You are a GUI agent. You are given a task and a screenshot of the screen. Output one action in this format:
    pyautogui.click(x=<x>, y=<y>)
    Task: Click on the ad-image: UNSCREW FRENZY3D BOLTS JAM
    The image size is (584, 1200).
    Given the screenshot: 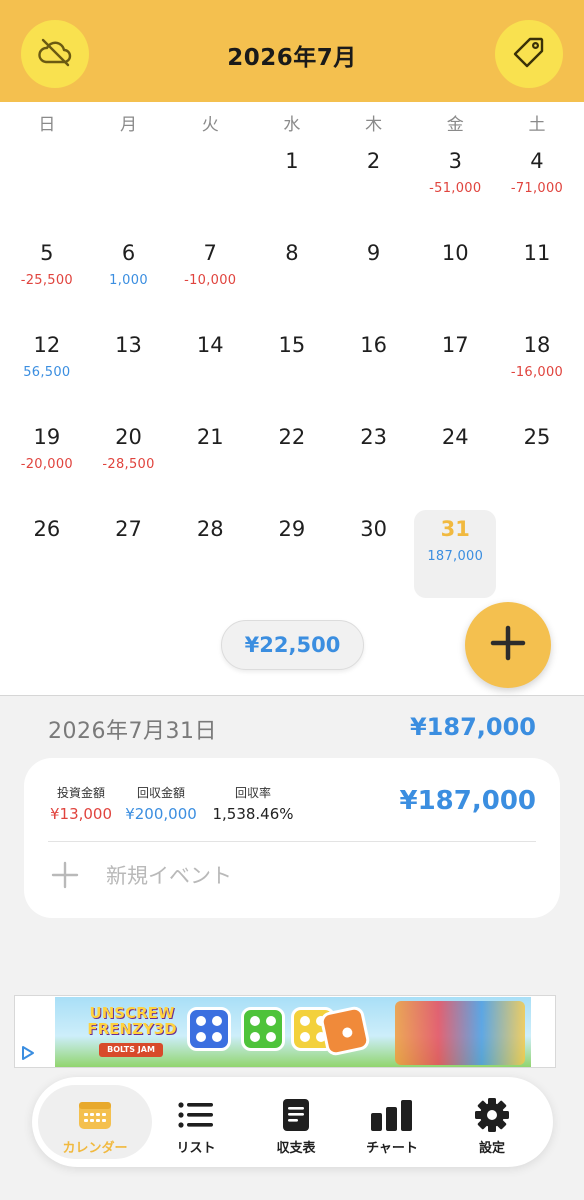 What is the action you would take?
    pyautogui.click(x=293, y=1032)
    